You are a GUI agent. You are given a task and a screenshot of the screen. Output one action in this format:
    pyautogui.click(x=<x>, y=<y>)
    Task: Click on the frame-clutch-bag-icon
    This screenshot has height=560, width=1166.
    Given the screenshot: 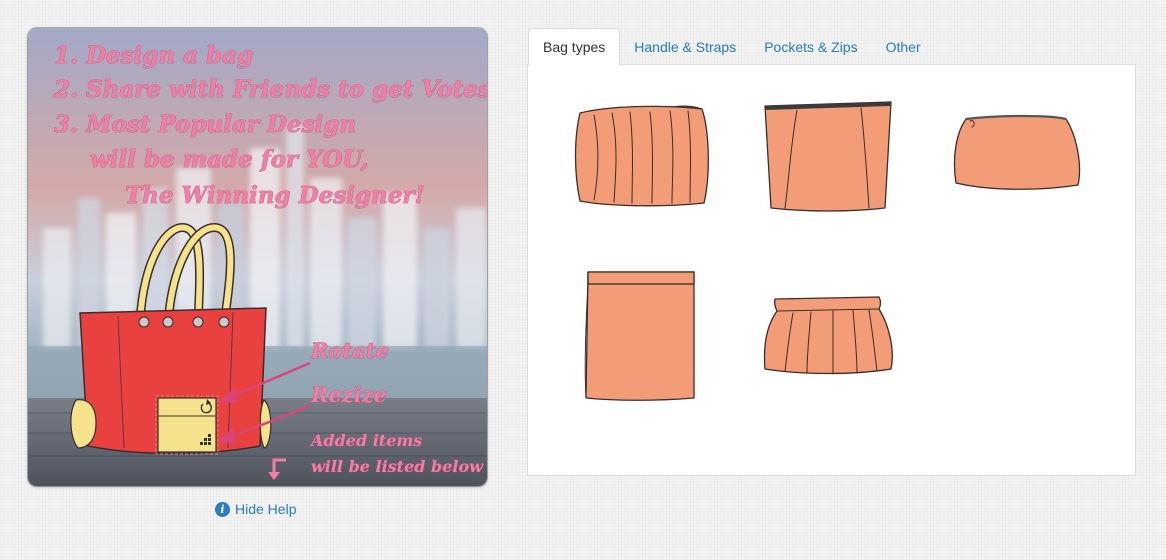 What is the action you would take?
    pyautogui.click(x=828, y=335)
    